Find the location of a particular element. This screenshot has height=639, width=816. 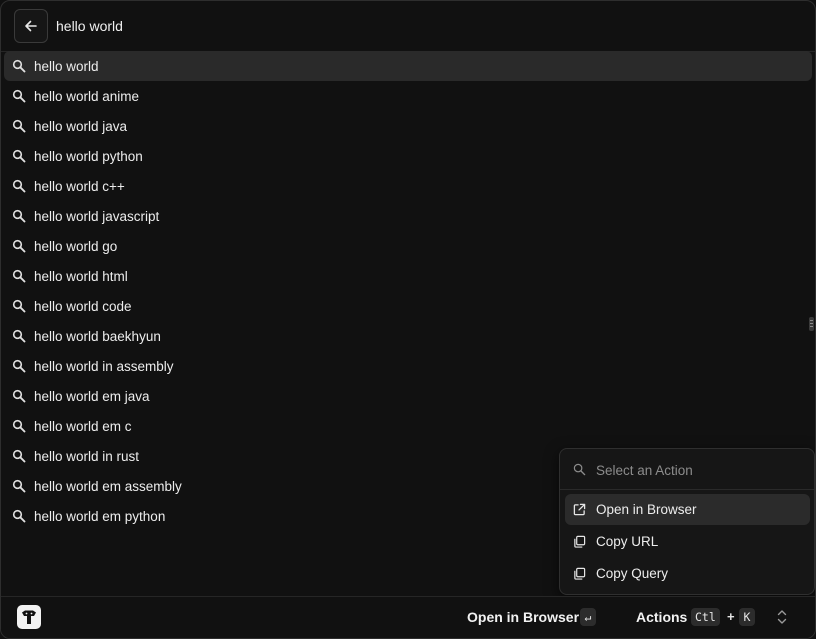

primary-action-button: Open in Browser is located at coordinates (523, 617).